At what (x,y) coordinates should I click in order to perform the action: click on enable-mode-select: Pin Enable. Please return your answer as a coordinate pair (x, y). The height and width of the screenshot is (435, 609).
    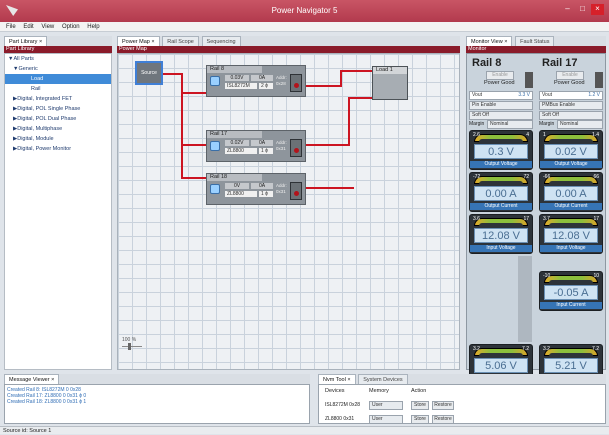
    Looking at the image, I should click on (501, 105).